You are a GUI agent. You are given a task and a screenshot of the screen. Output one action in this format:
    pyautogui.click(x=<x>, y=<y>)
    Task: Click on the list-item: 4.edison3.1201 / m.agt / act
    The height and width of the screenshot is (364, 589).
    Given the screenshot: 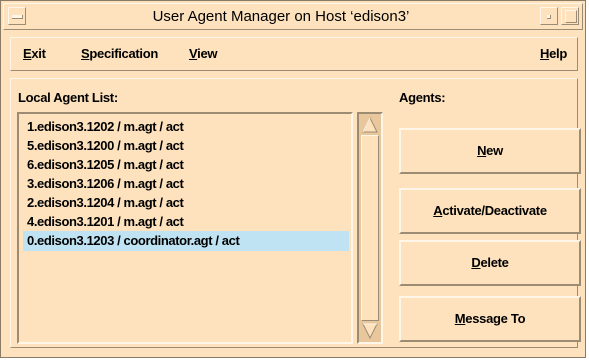 What is the action you would take?
    pyautogui.click(x=186, y=222)
    